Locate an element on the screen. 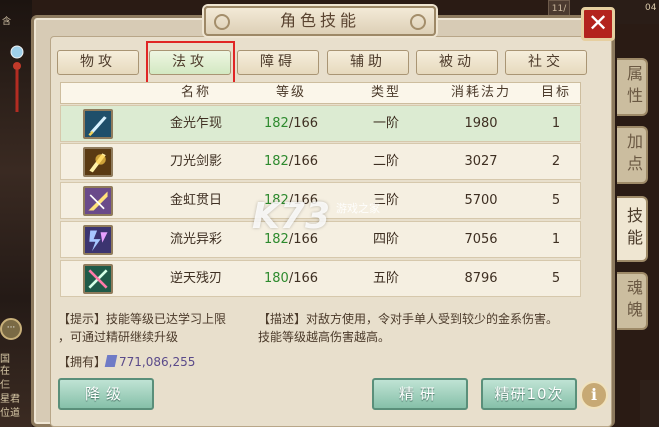 The width and height of the screenshot is (659, 427). header-mana: 消耗法力 is located at coordinates (480, 92).